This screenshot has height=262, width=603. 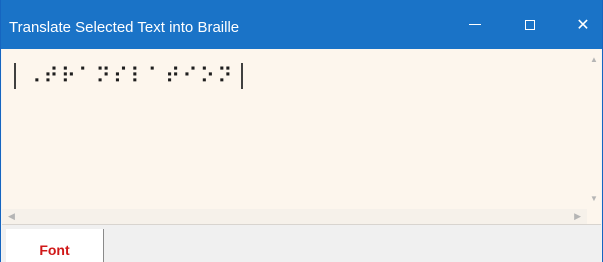 What do you see at coordinates (301, 243) in the screenshot?
I see `tab-bar: Font` at bounding box center [301, 243].